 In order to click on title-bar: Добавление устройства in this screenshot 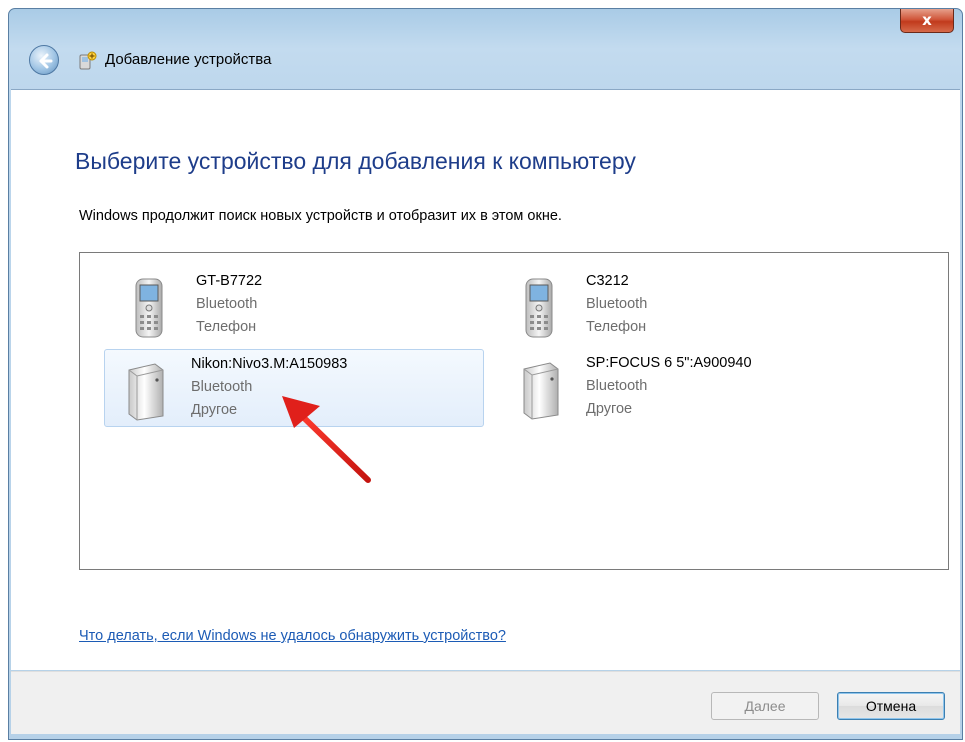, I will do `click(485, 61)`.